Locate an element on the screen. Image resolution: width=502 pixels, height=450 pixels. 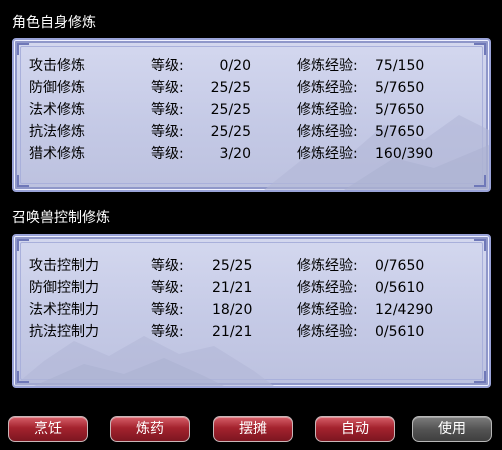
pet-control-title: 召唤兽控制修炼 is located at coordinates (61, 218).